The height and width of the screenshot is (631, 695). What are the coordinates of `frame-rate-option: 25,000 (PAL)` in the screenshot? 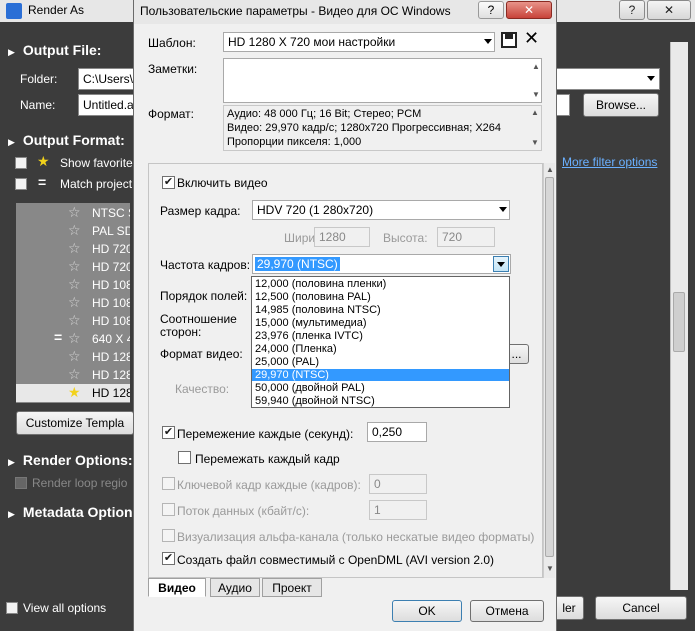 It's located at (380, 362).